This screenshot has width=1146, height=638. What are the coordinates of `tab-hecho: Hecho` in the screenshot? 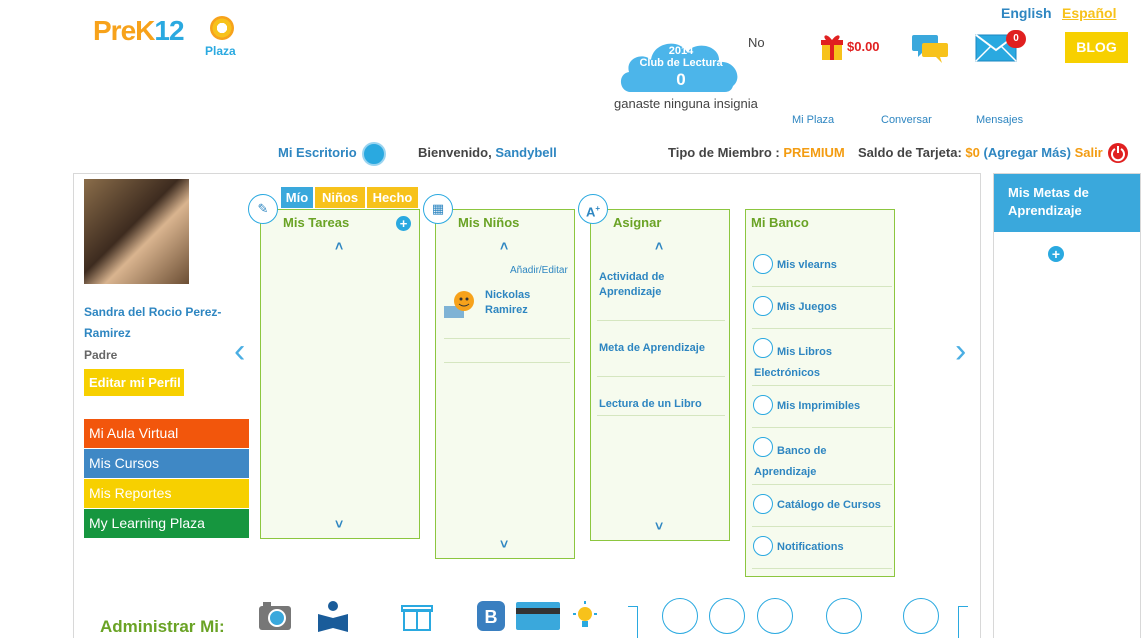 It's located at (392, 197).